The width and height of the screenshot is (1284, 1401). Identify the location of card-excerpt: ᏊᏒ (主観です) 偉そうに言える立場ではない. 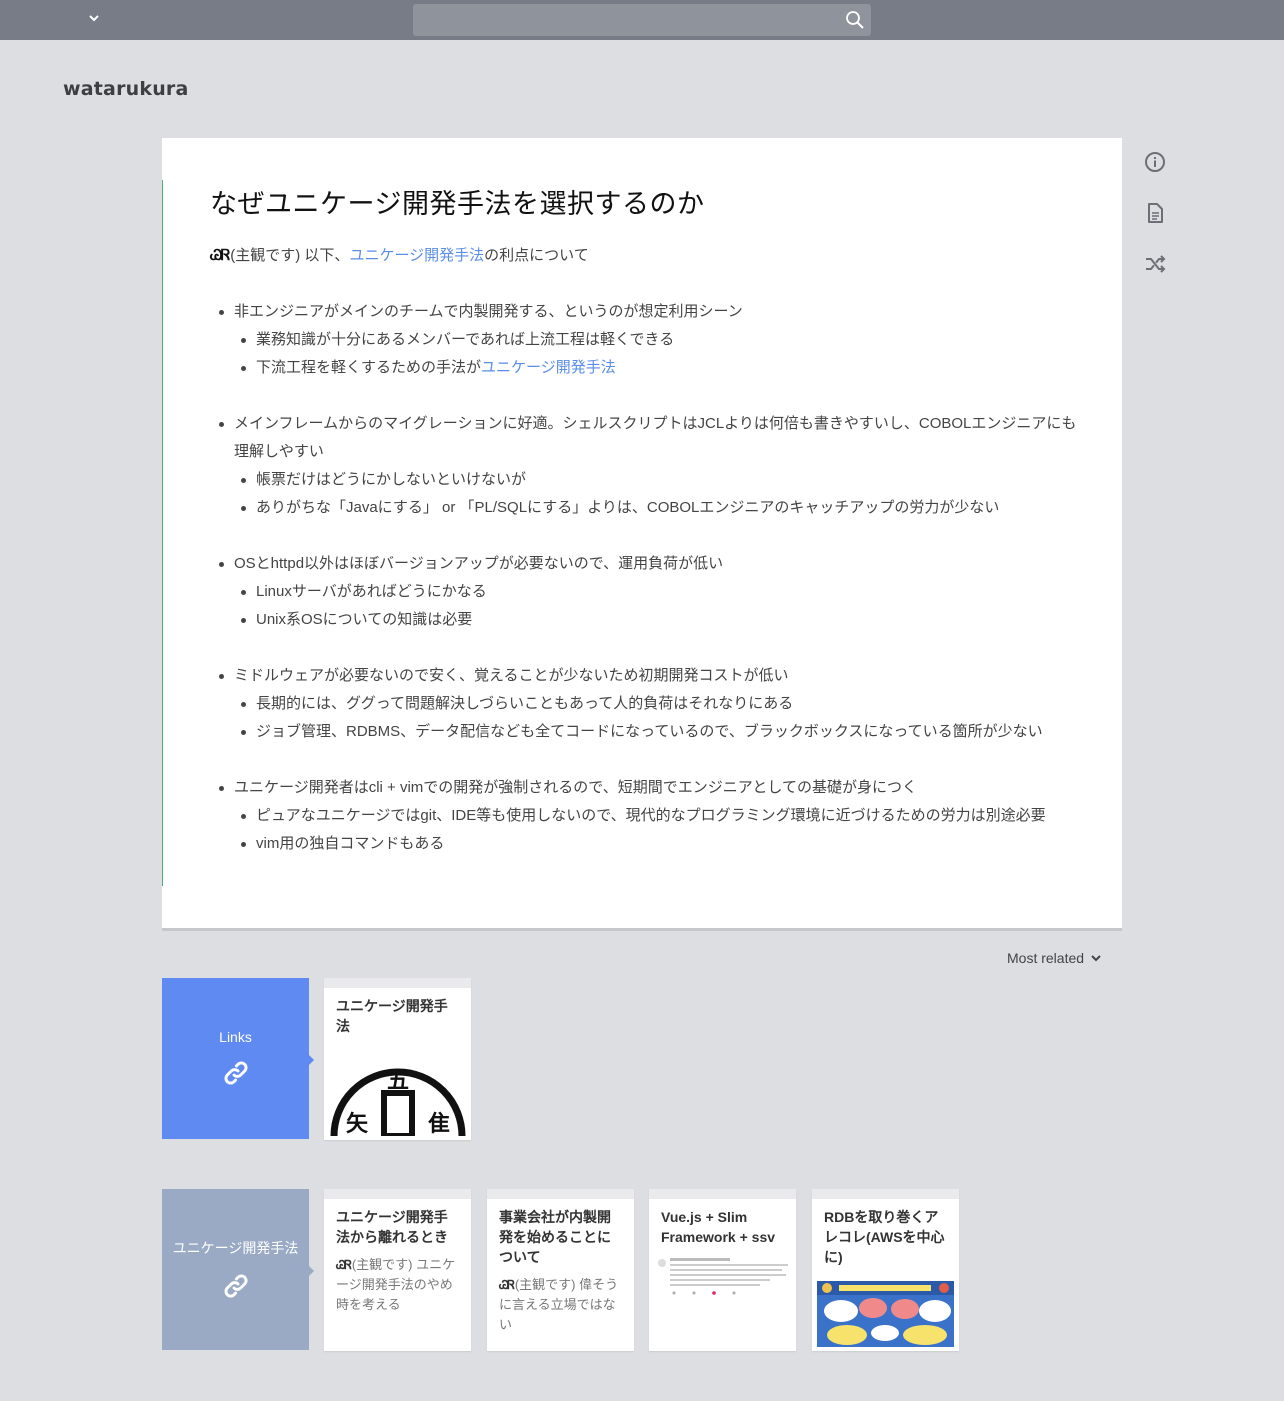
(559, 1304).